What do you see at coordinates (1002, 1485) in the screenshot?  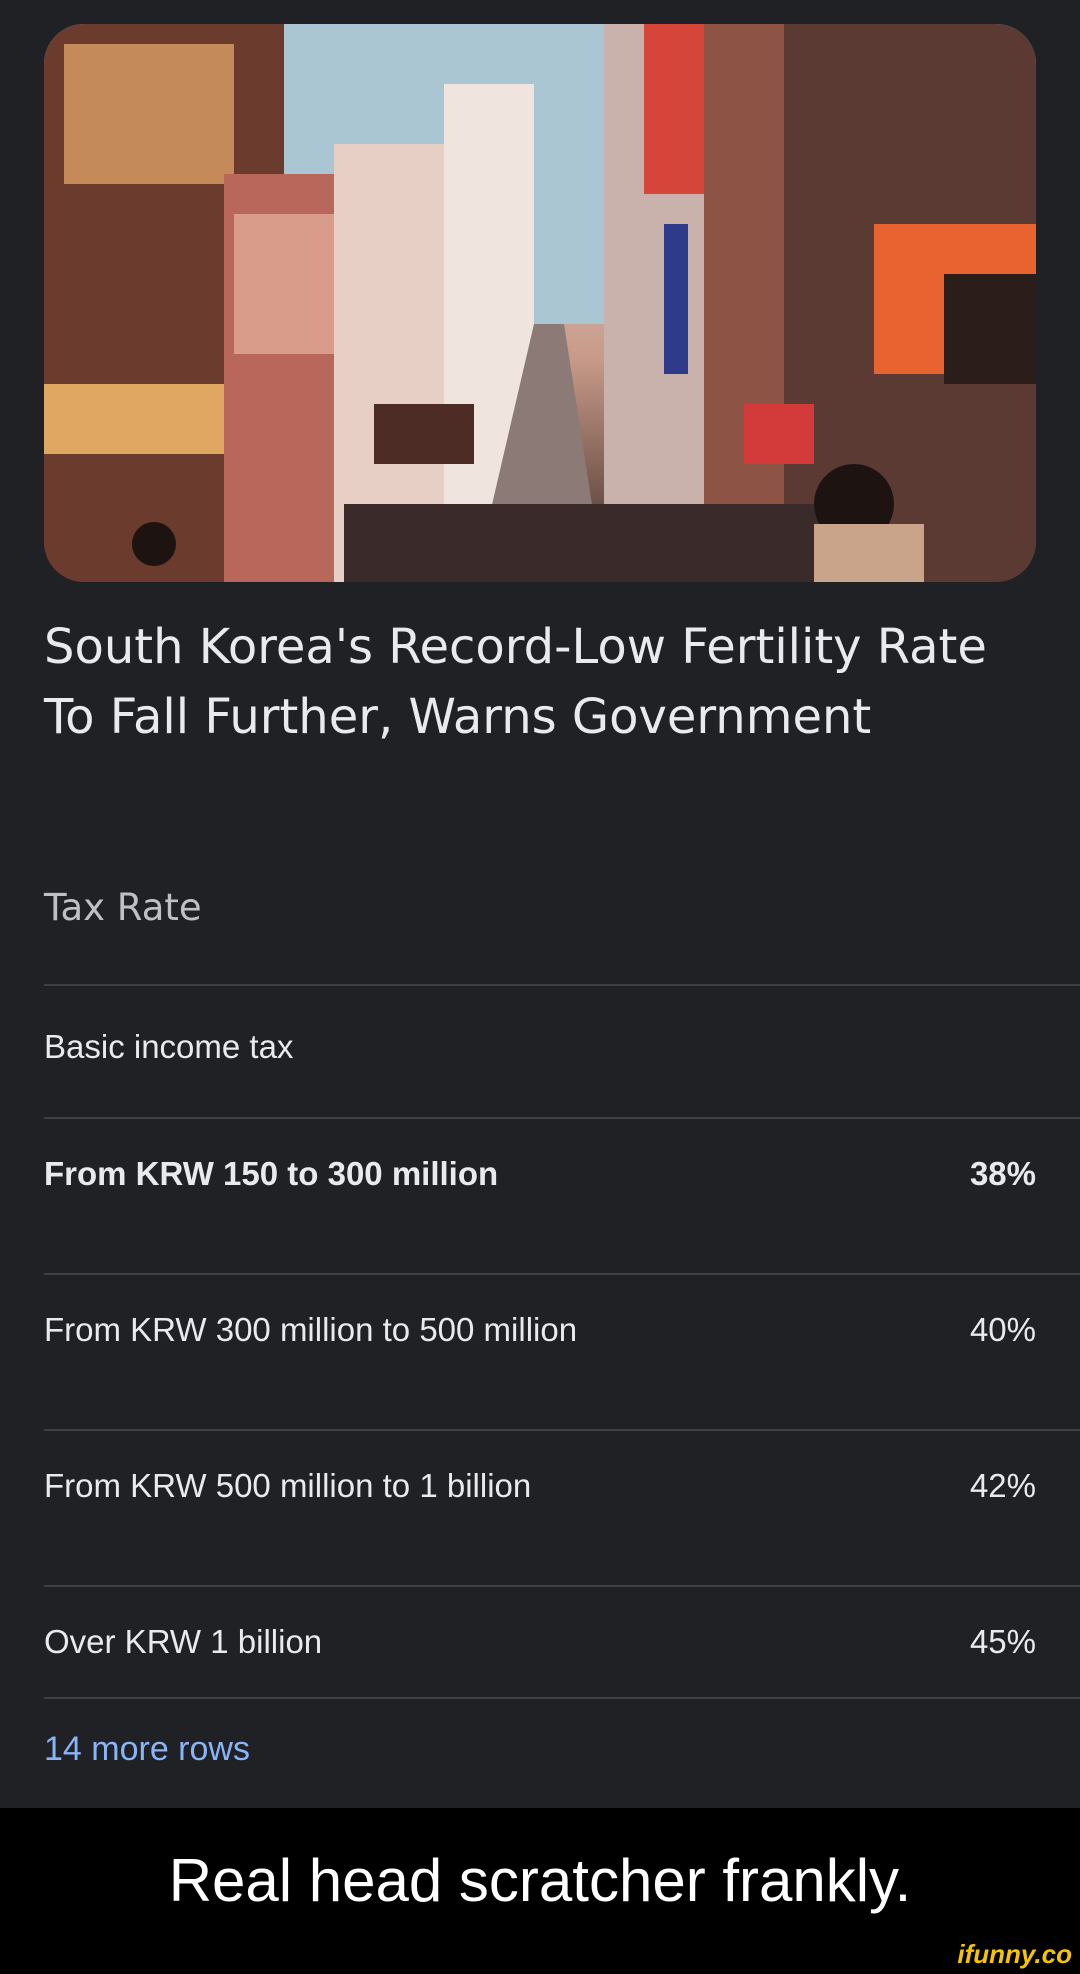 I see `row-value: 42%` at bounding box center [1002, 1485].